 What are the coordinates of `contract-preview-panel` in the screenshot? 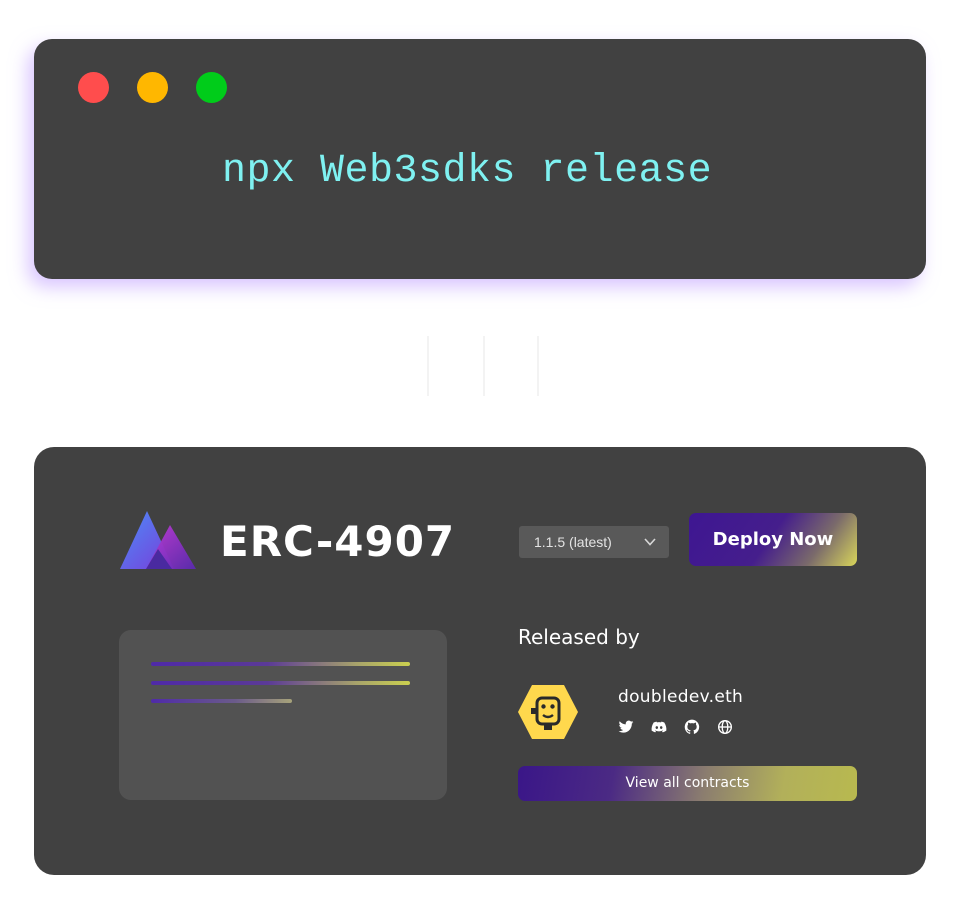 It's located at (283, 715).